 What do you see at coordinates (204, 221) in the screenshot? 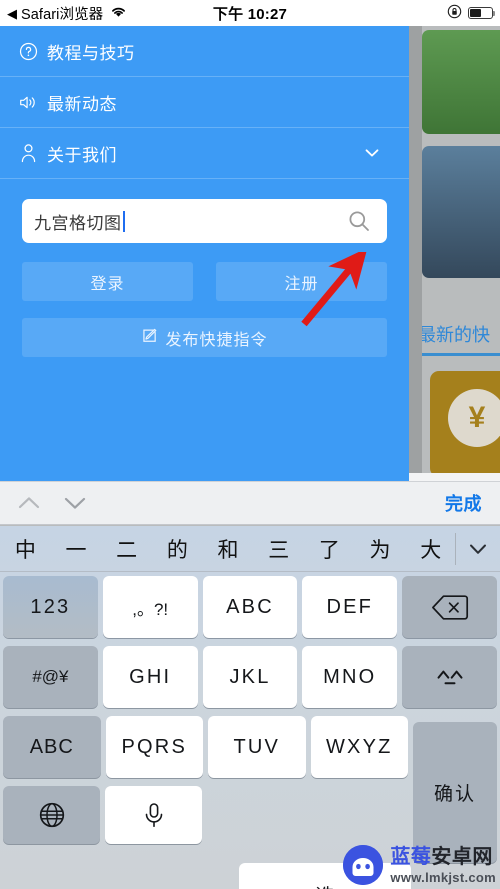
I see `search-input: 九宫格切图` at bounding box center [204, 221].